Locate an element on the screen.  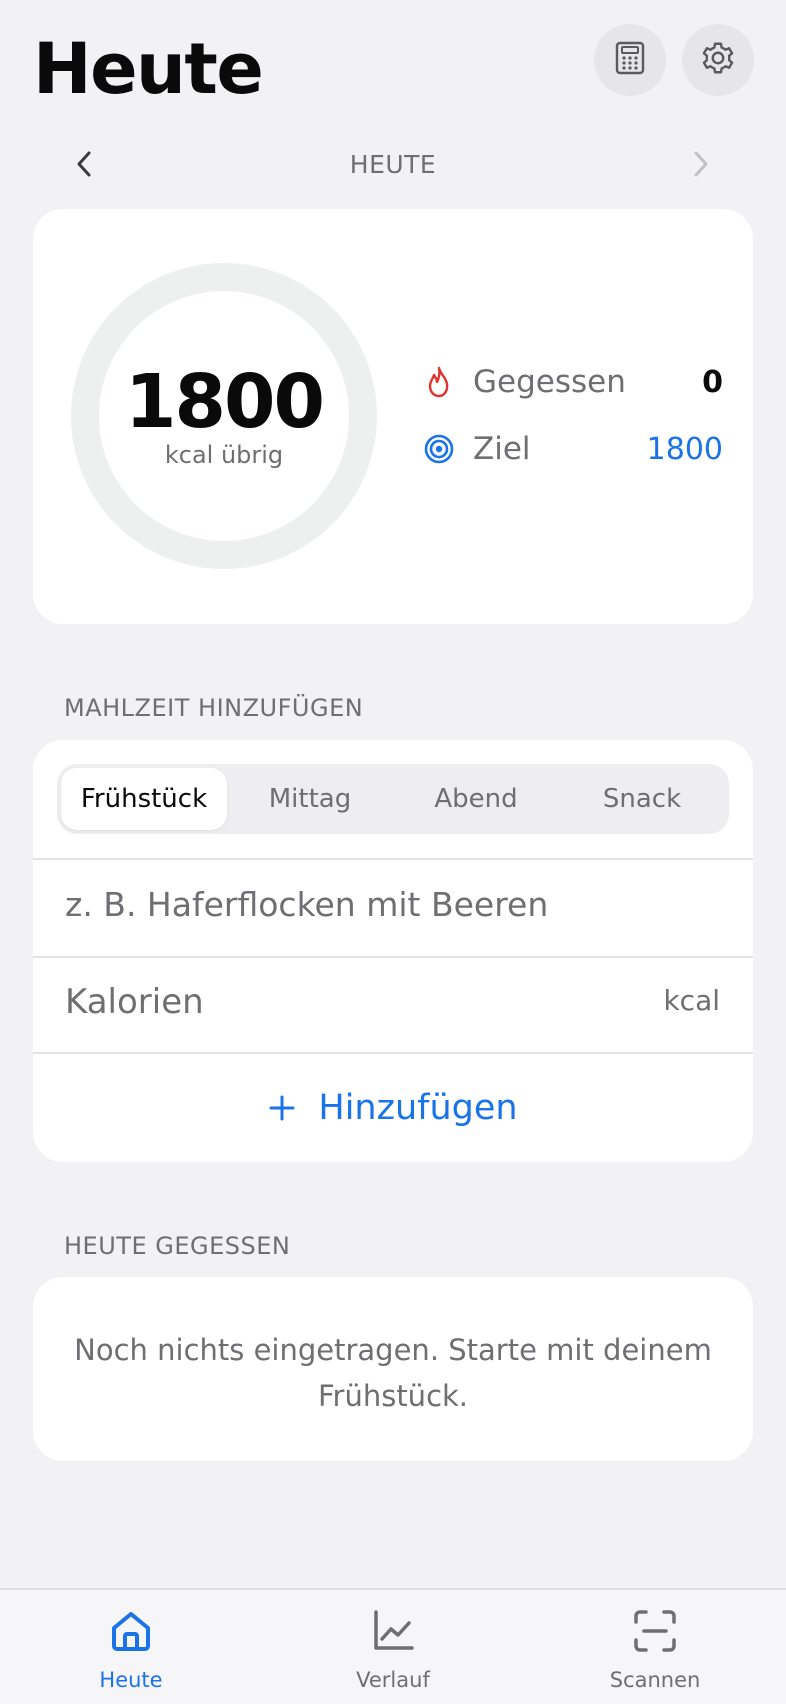
add-meal-button: Hinzufügen is located at coordinates (393, 1108).